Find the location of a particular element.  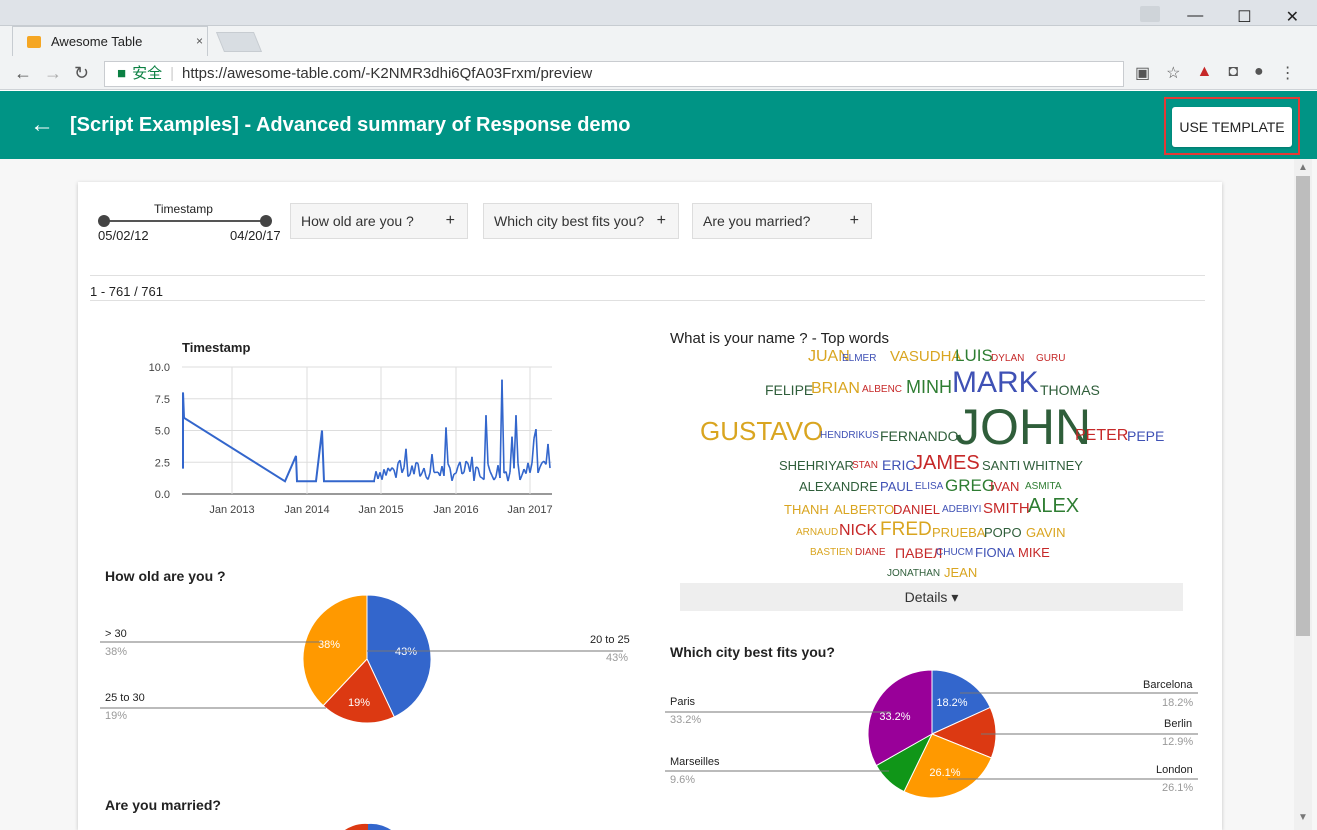

plus-icon: + is located at coordinates (854, 220).